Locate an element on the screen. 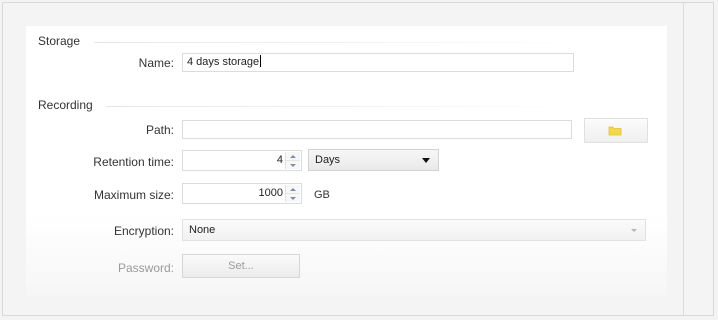 Image resolution: width=718 pixels, height=320 pixels. name-input: 4 days storage is located at coordinates (378, 62).